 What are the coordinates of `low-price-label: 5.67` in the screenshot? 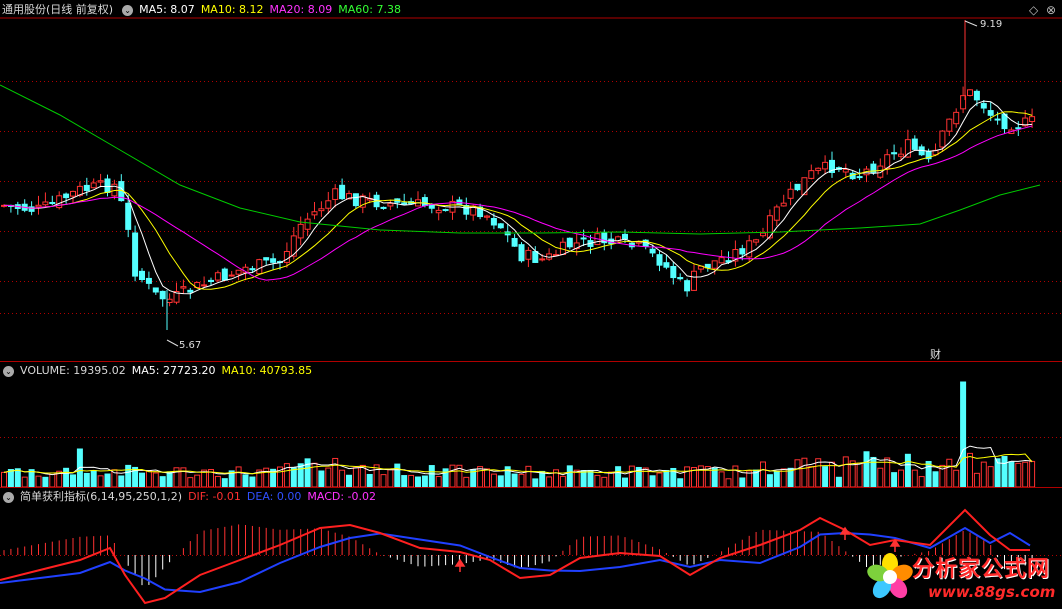 It's located at (190, 345).